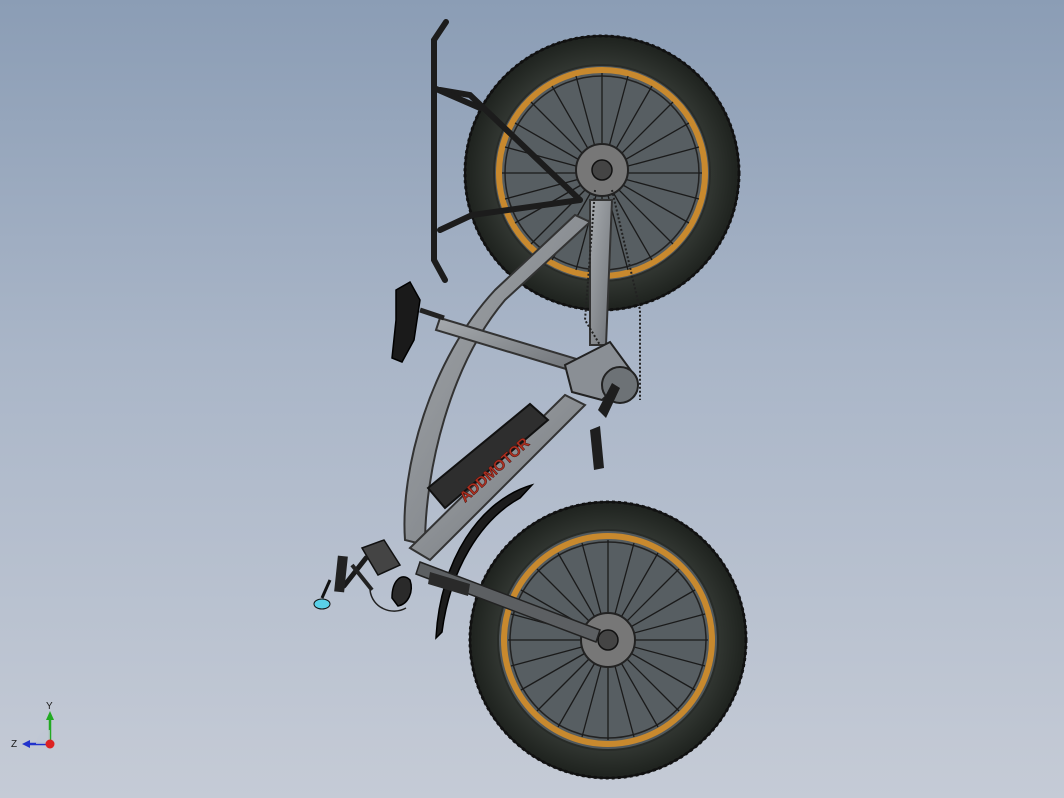 This screenshot has height=798, width=1064. What do you see at coordinates (50, 744) in the screenshot?
I see `axis-origin-icon` at bounding box center [50, 744].